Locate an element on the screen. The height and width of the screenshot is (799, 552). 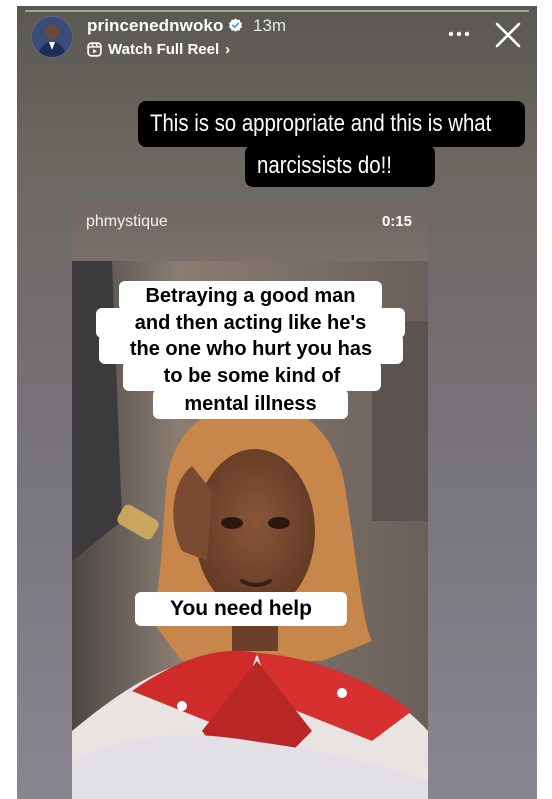
story-header: princenednwoko 13m Watch Full Reel › is located at coordinates (277, 36).